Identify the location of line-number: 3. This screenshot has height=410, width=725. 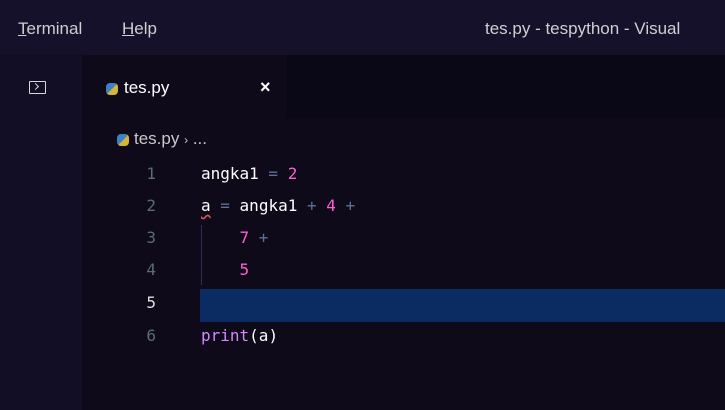
(151, 237).